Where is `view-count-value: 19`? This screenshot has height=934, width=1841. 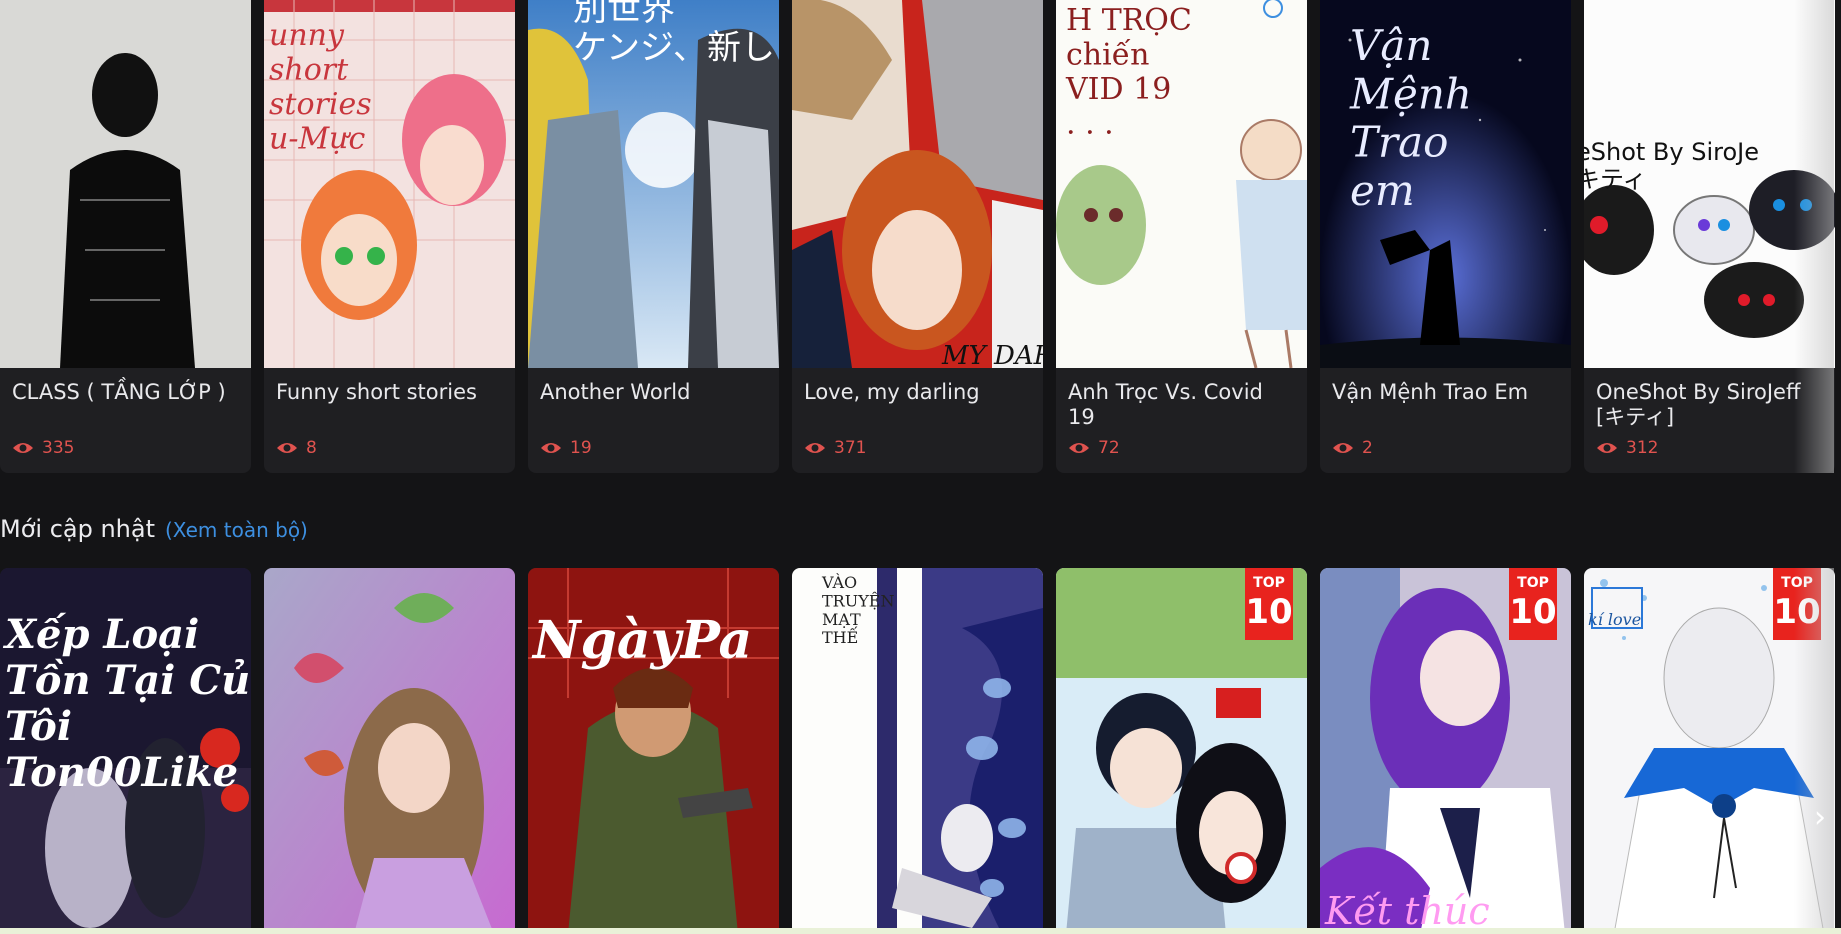 view-count-value: 19 is located at coordinates (581, 448).